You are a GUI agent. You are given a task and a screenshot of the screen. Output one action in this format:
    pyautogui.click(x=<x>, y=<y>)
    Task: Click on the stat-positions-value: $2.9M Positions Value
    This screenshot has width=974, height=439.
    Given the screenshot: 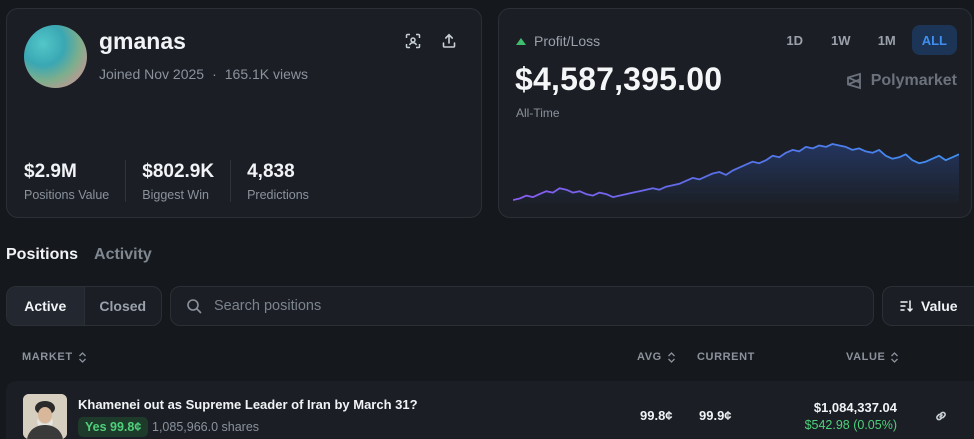 What is the action you would take?
    pyautogui.click(x=75, y=181)
    